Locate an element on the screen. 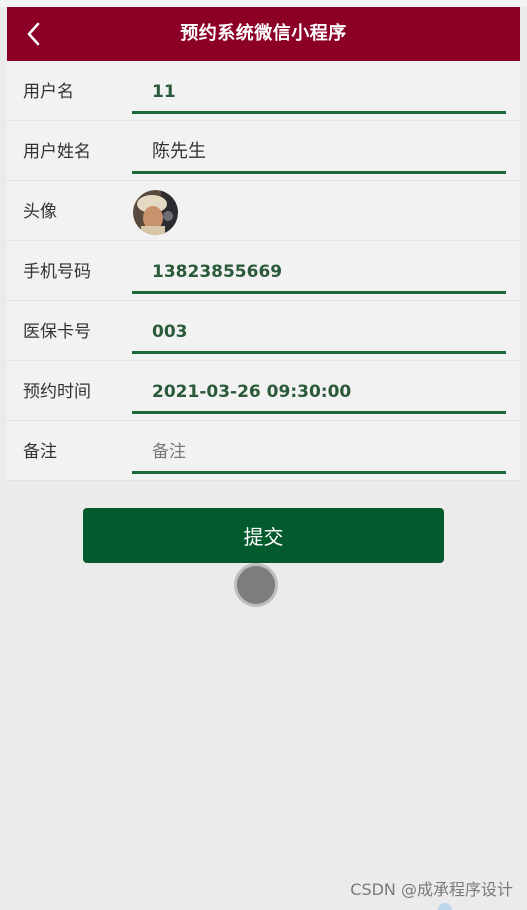 This screenshot has height=910, width=527. username-field: 11 is located at coordinates (319, 93).